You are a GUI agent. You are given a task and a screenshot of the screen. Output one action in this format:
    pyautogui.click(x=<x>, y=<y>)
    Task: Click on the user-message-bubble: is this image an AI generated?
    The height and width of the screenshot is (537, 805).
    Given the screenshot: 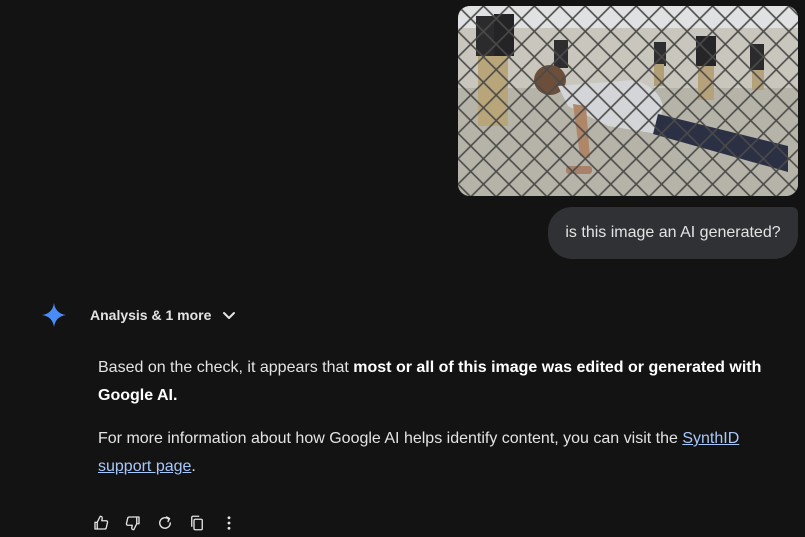 What is the action you would take?
    pyautogui.click(x=673, y=233)
    